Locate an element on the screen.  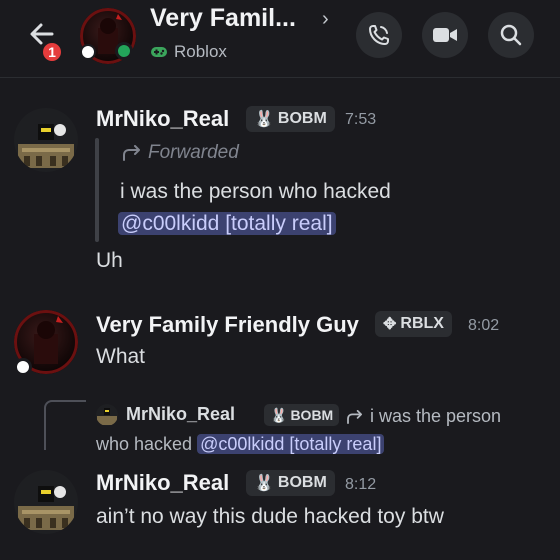
reply-preview: i was the person is located at coordinates (423, 416).